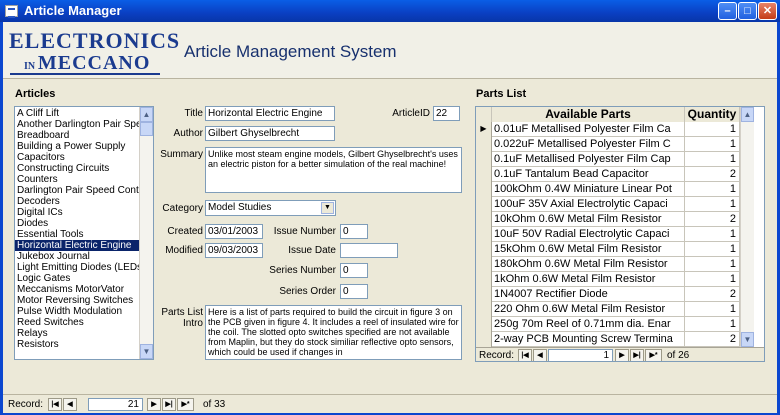 Image resolution: width=780 pixels, height=415 pixels. I want to click on article-item: Decoders, so click(77, 201).